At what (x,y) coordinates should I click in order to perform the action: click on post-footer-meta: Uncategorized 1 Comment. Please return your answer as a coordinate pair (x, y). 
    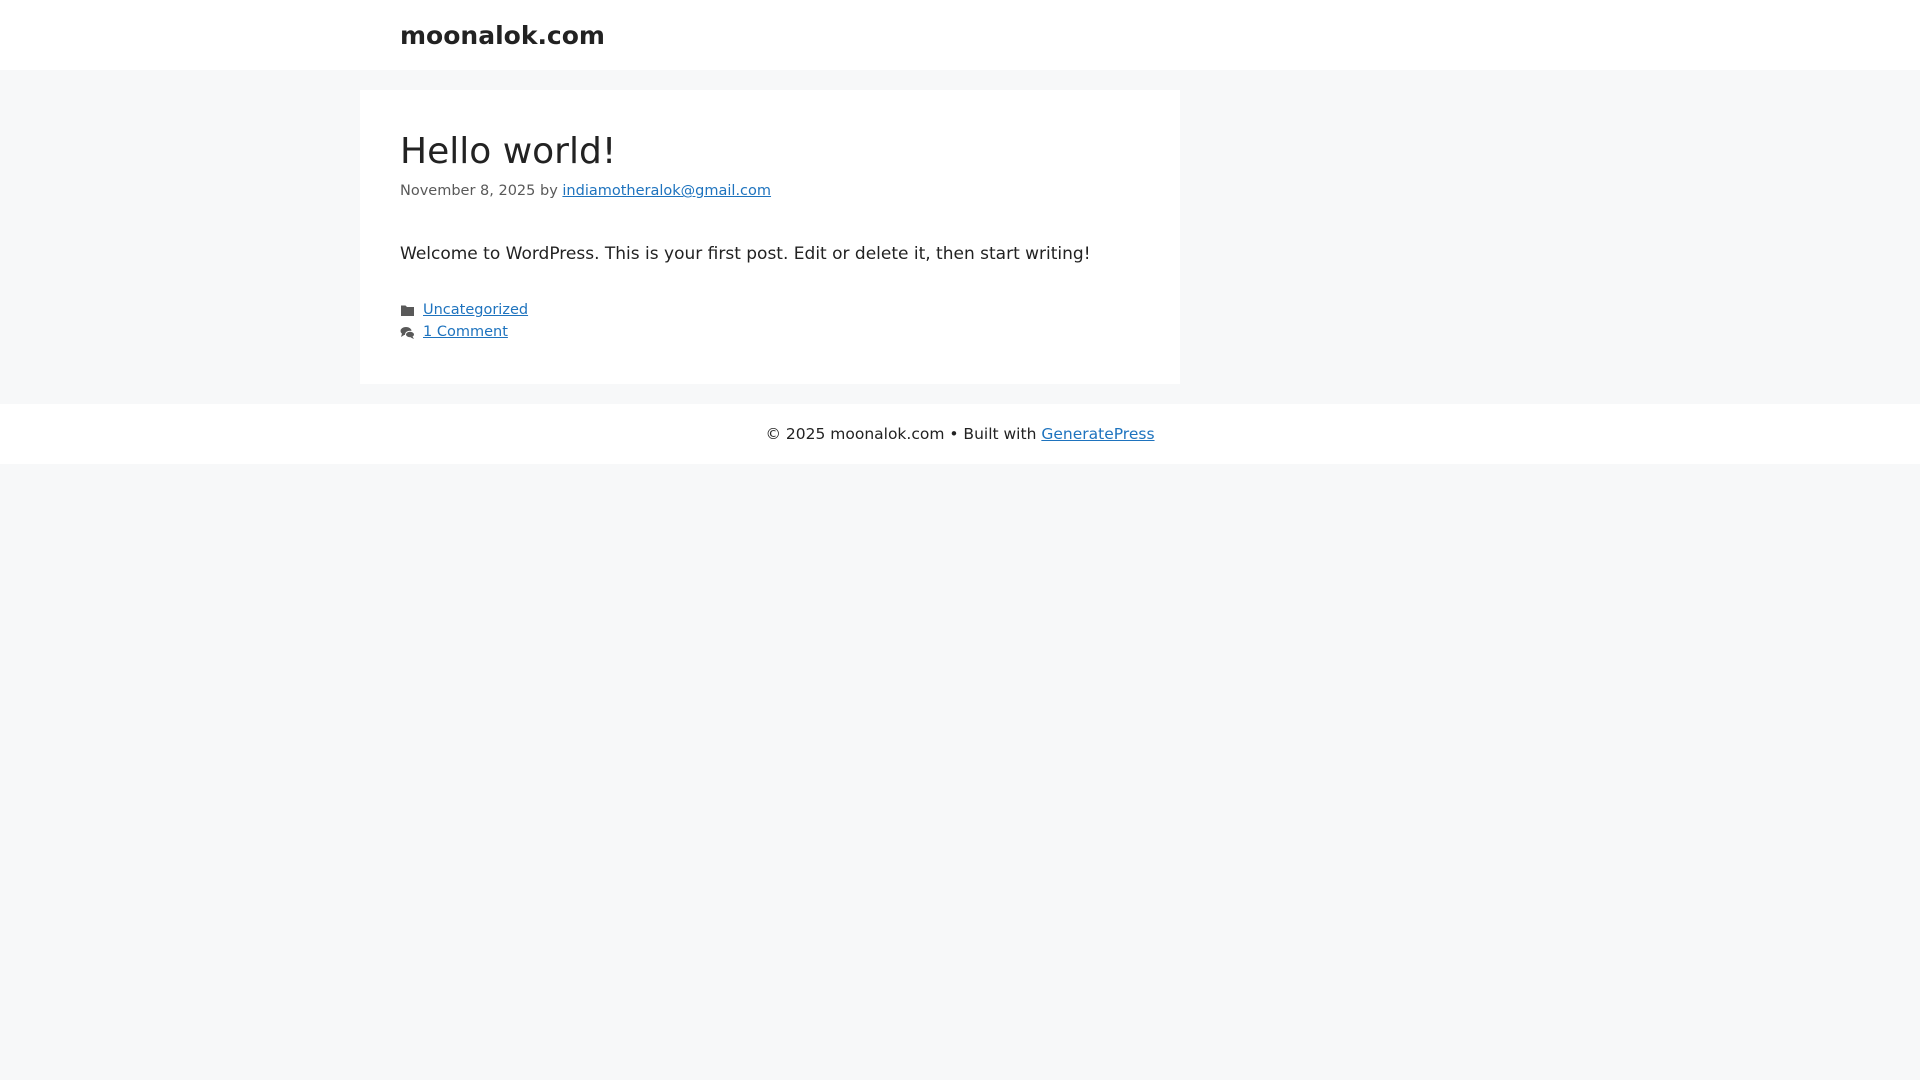
    Looking at the image, I should click on (770, 322).